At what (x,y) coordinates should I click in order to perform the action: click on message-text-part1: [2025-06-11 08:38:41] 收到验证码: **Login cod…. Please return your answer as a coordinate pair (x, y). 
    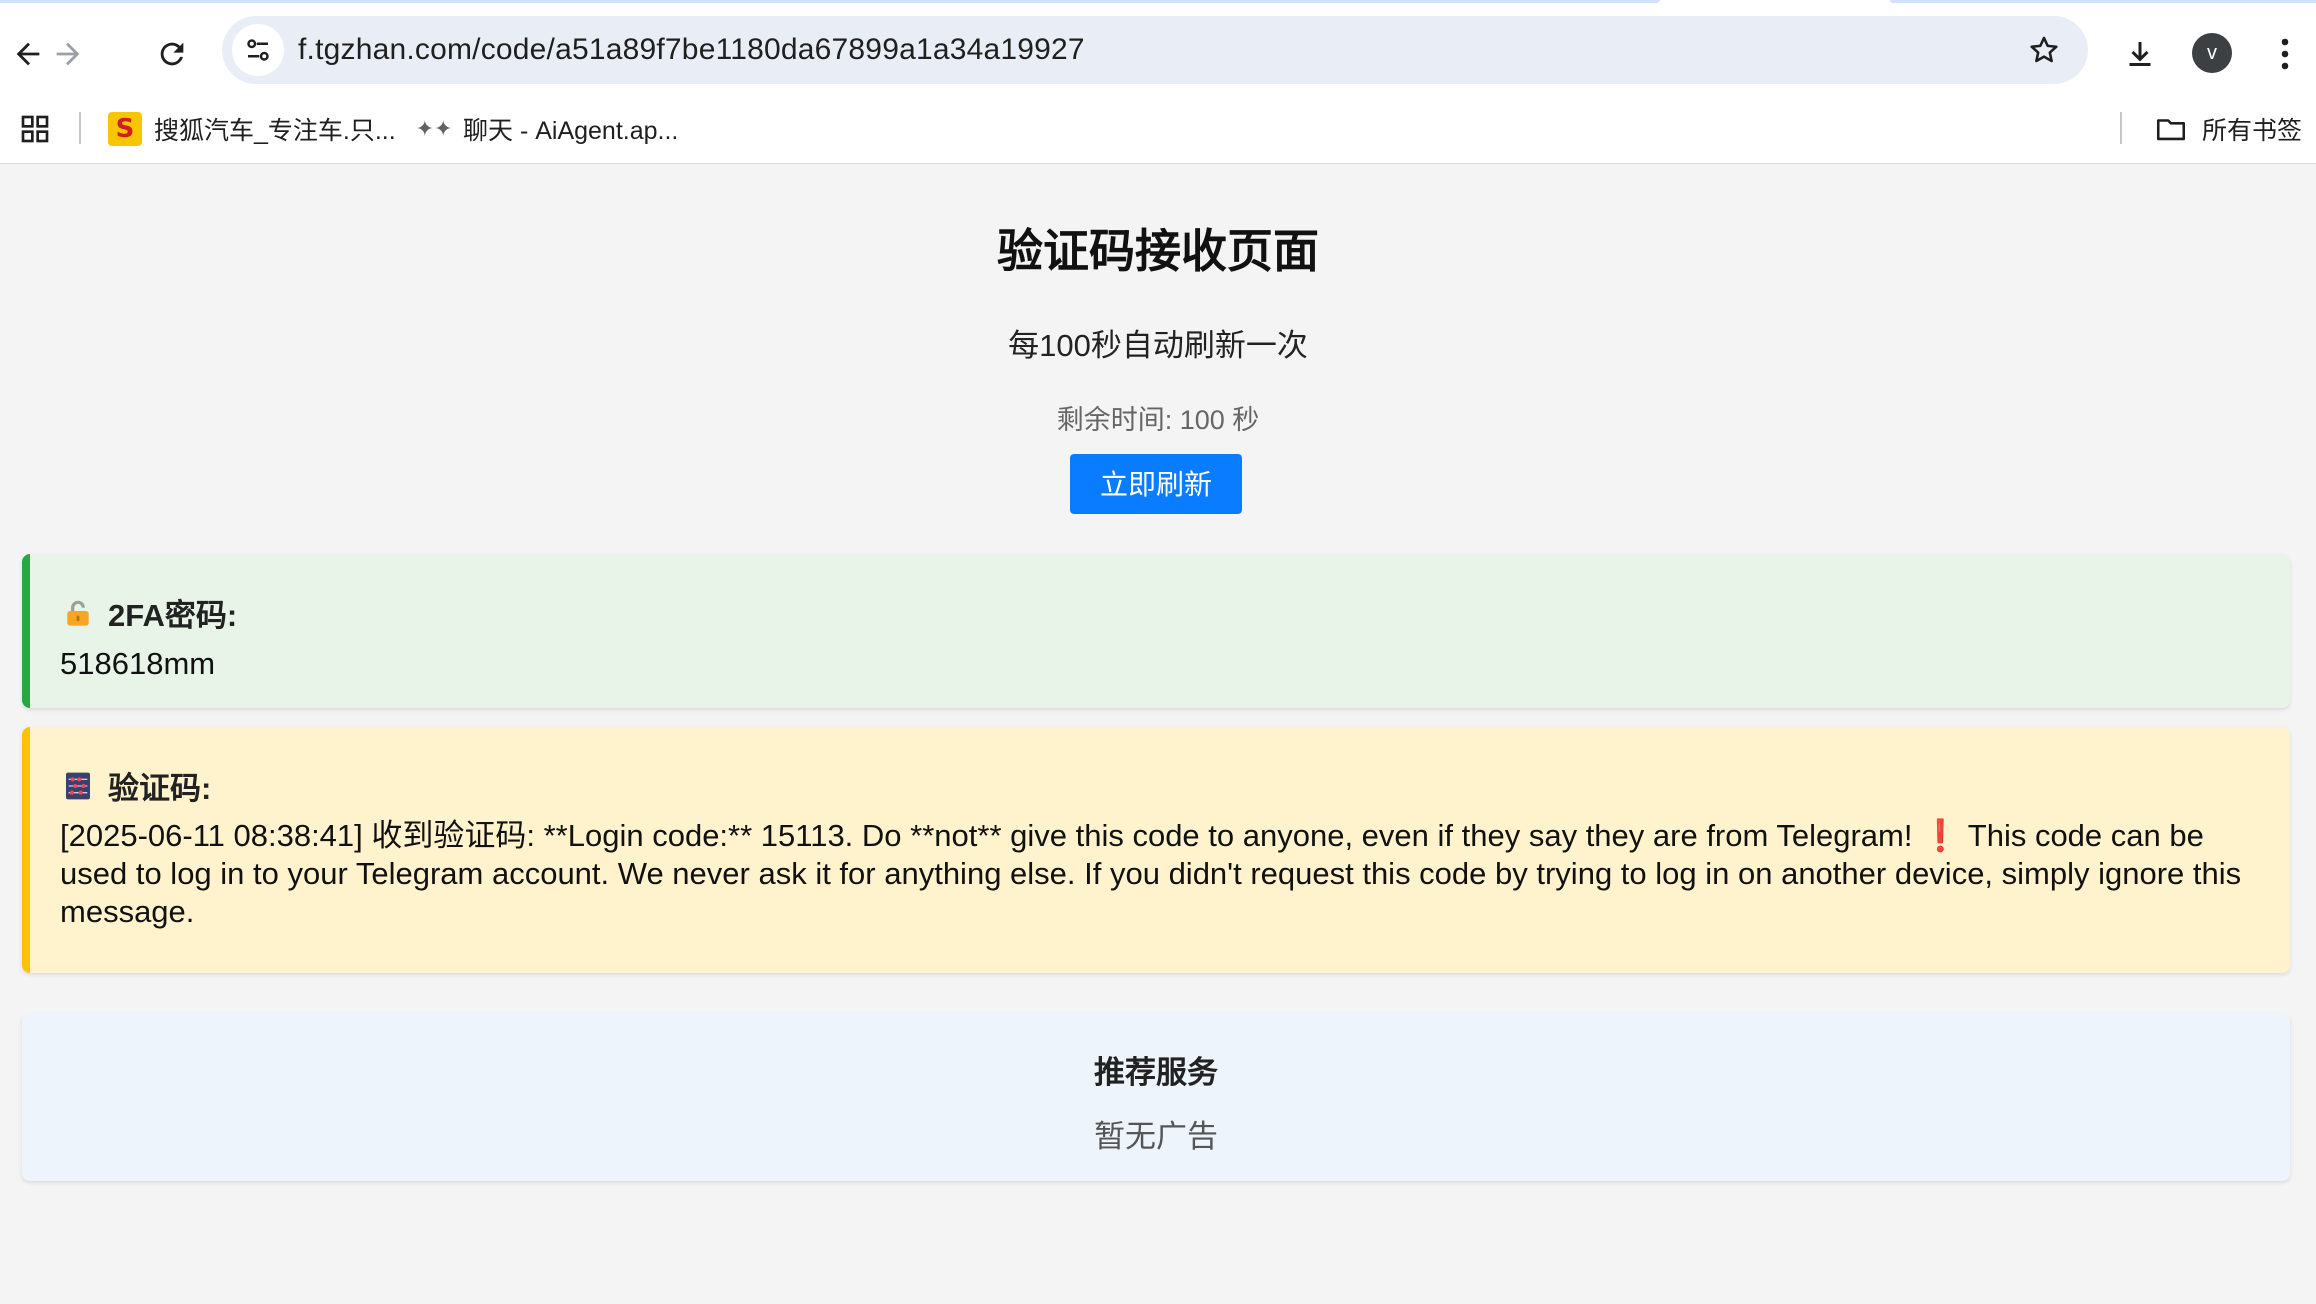
    Looking at the image, I should click on (991, 835).